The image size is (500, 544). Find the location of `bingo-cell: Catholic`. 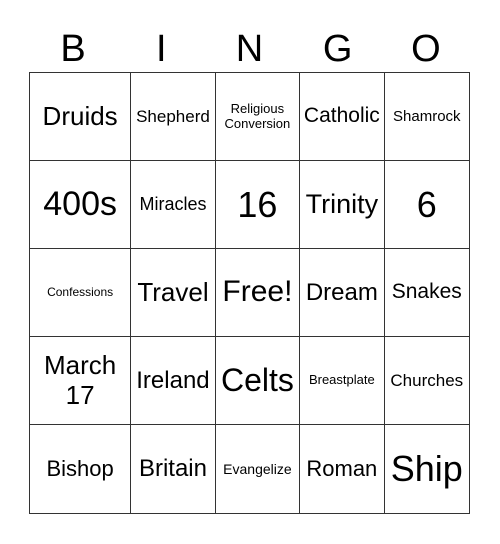

bingo-cell: Catholic is located at coordinates (342, 117).